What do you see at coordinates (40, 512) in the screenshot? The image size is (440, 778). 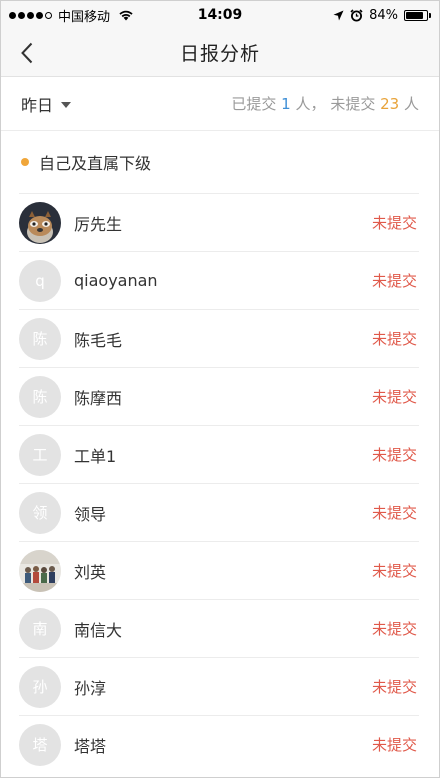 I see `avatar: 领` at bounding box center [40, 512].